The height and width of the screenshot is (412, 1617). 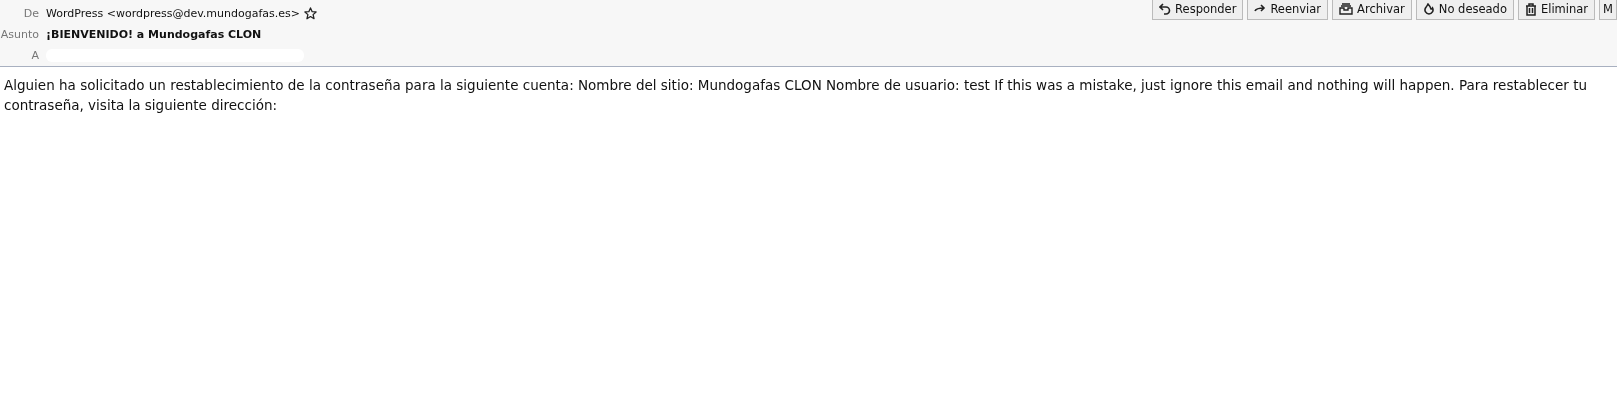 I want to click on archive-icon, so click(x=1346, y=9).